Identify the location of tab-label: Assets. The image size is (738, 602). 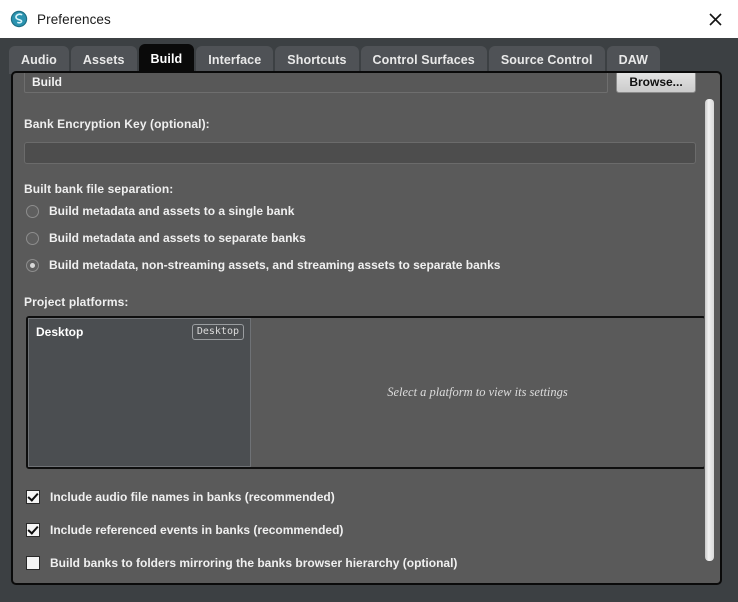
(103, 60).